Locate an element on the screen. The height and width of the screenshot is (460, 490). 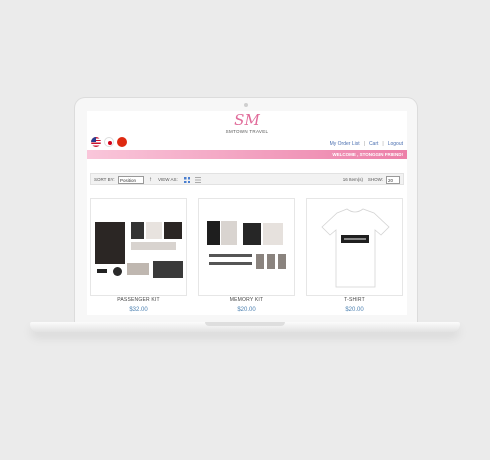
list-view-icon is located at coordinates (198, 180).